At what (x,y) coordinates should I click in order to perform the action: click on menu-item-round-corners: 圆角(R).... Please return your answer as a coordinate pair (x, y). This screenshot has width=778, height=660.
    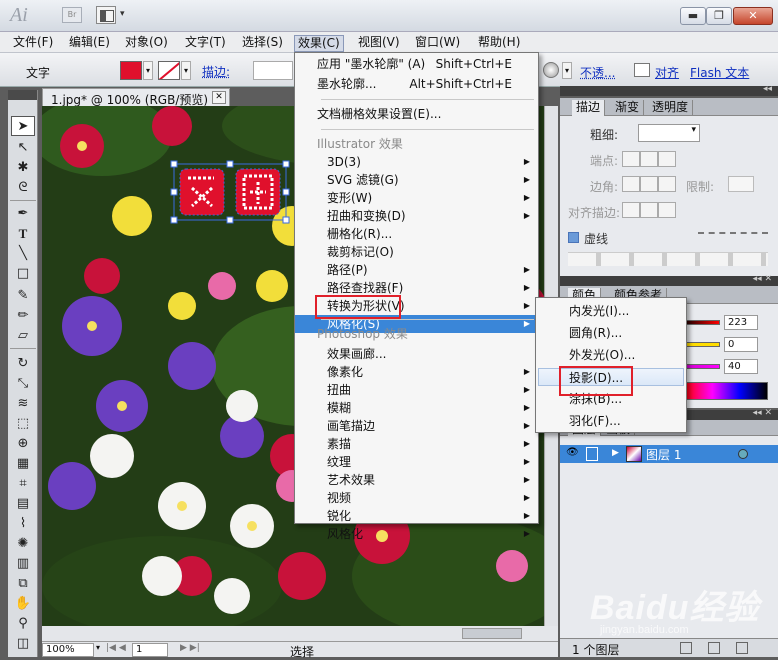
    Looking at the image, I should click on (611, 333).